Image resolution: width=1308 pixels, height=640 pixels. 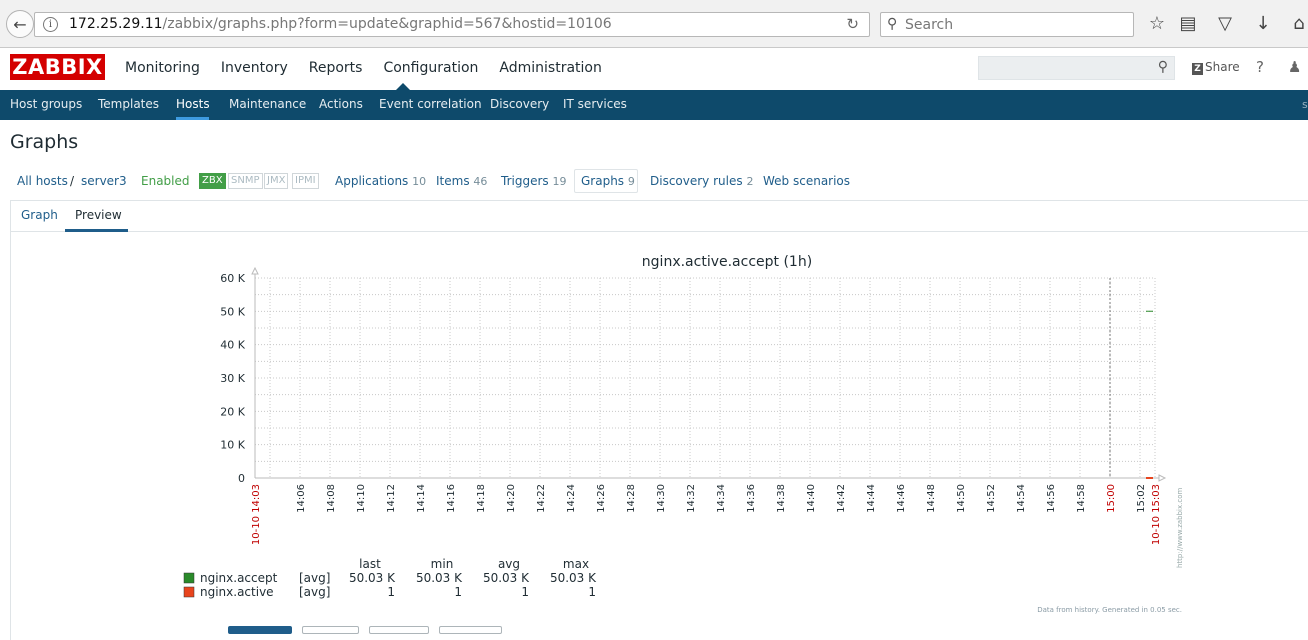 I want to click on x-end-label: 10-10 15:03, so click(x=1156, y=514).